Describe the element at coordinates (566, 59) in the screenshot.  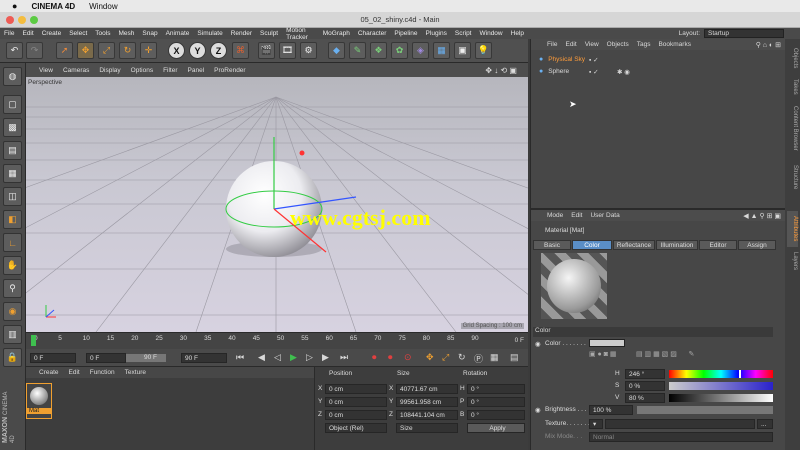
I see `object-name-physical-sky: Physical Sky` at that location.